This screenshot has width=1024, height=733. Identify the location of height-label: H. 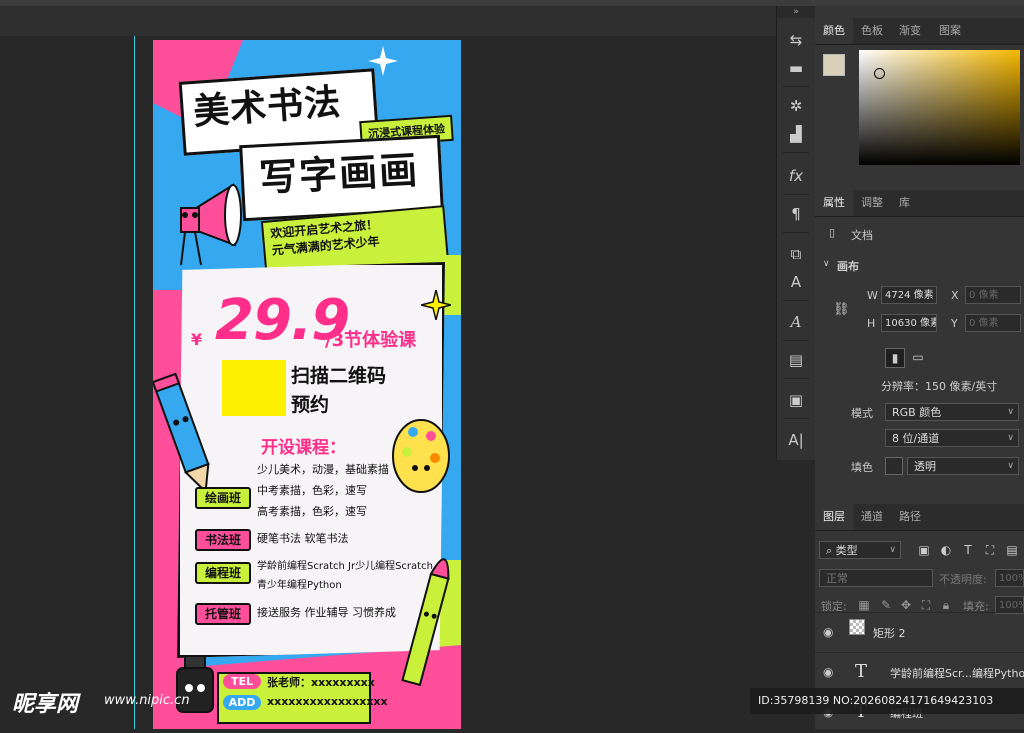
(871, 323).